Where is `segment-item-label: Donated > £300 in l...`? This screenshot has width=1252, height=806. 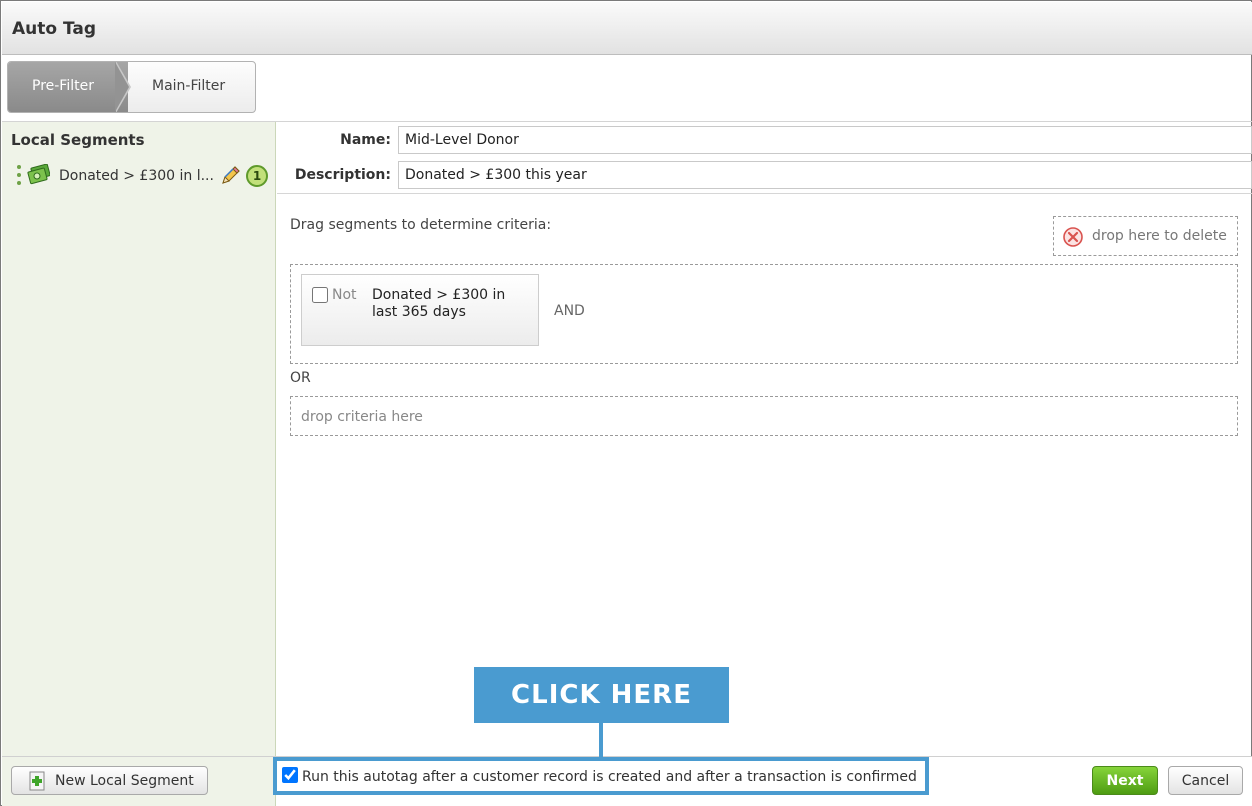 segment-item-label: Donated > £300 in l... is located at coordinates (136, 176).